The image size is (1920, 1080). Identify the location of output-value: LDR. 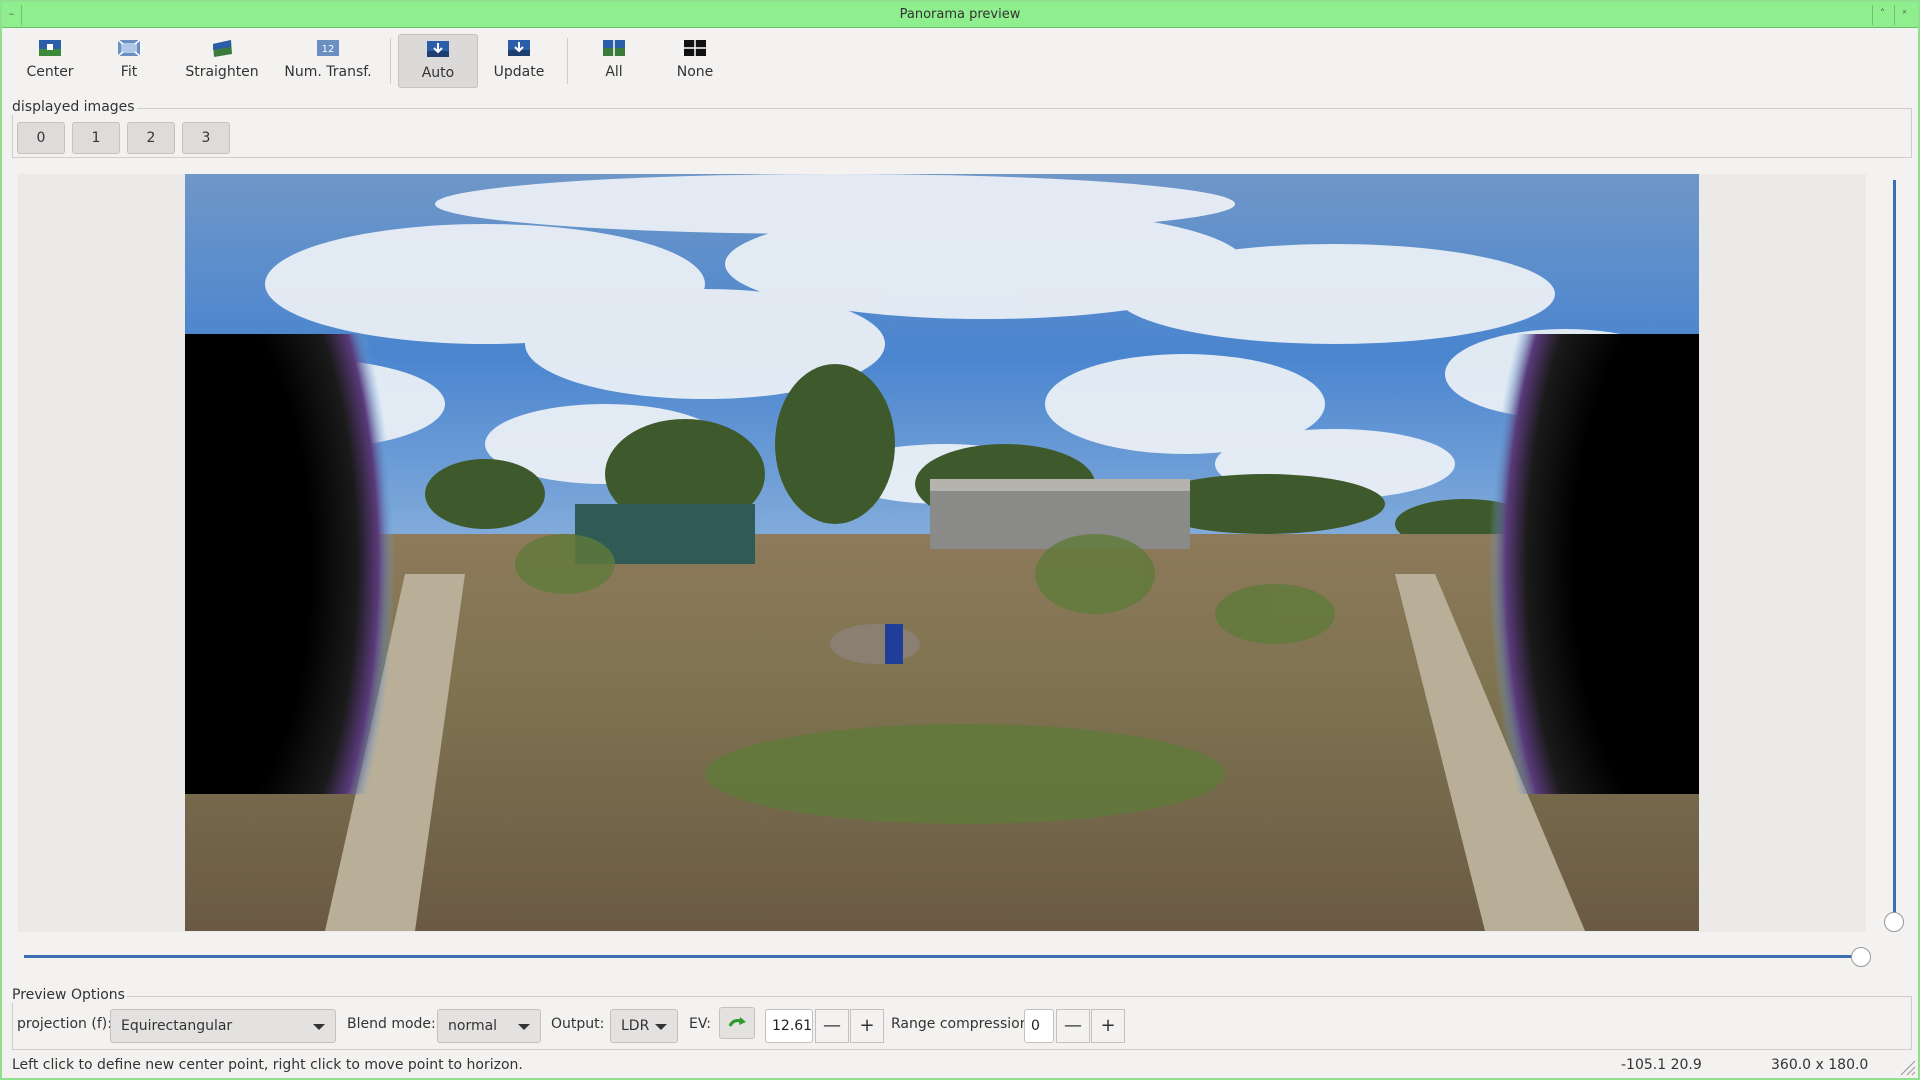
(635, 1026).